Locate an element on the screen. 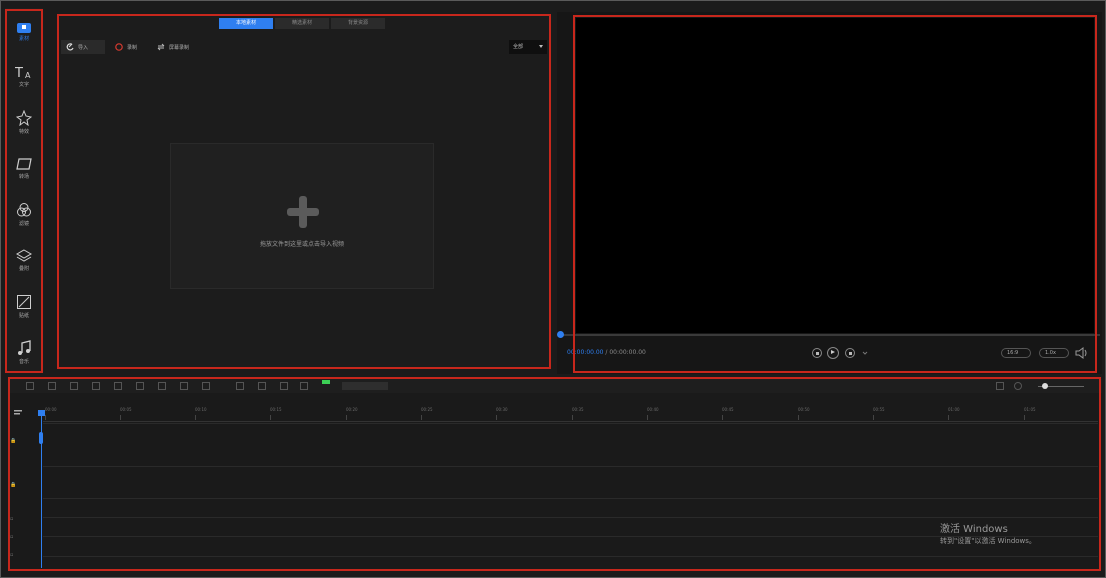 This screenshot has width=1106, height=578. track-menu-icon is located at coordinates (19, 413).